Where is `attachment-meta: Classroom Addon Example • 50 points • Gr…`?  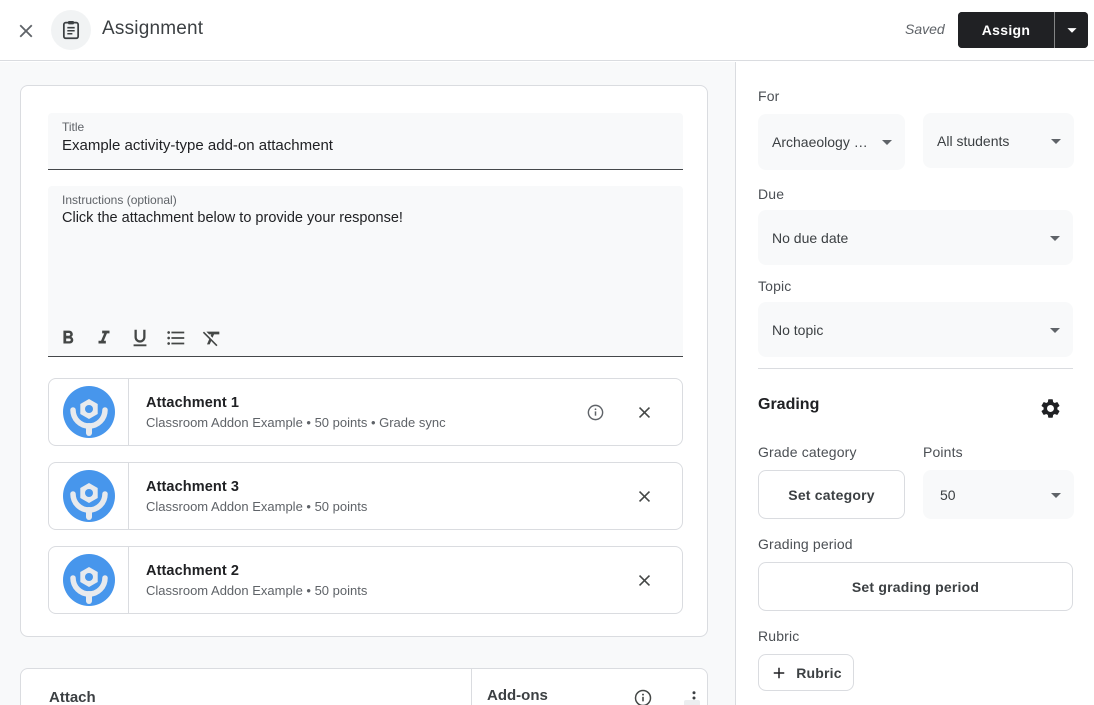 attachment-meta: Classroom Addon Example • 50 points • Gr… is located at coordinates (296, 422).